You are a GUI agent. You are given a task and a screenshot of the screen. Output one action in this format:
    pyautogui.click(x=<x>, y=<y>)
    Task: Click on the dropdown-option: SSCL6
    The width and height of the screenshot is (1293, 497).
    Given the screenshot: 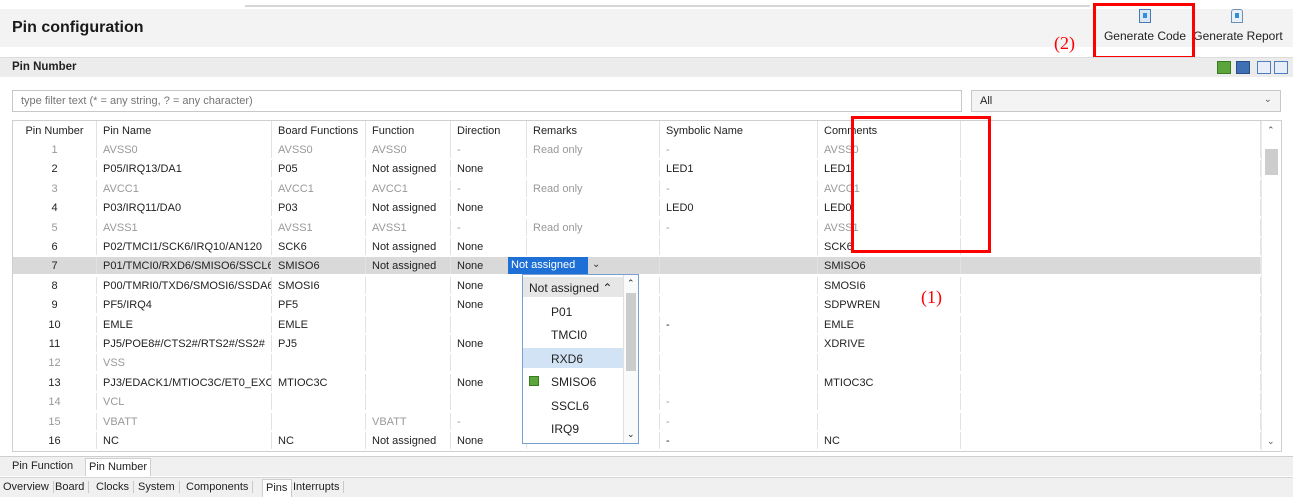 What is the action you would take?
    pyautogui.click(x=573, y=405)
    